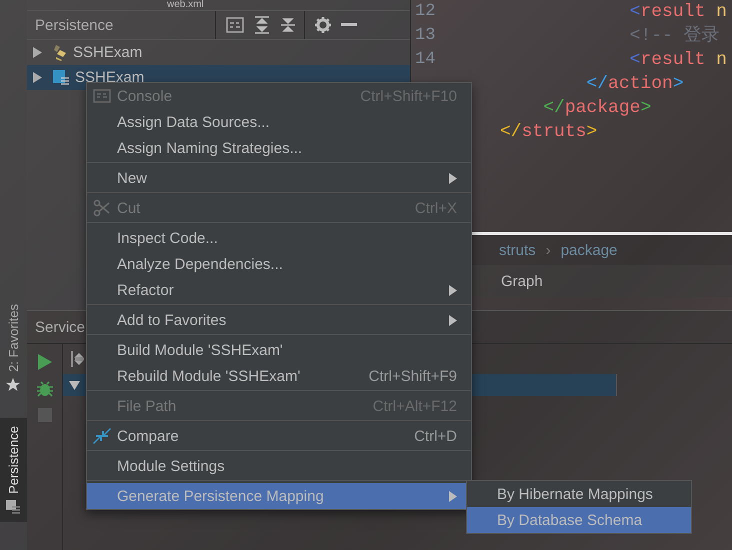 The width and height of the screenshot is (732, 550). What do you see at coordinates (288, 25) in the screenshot?
I see `collapse-all-icon` at bounding box center [288, 25].